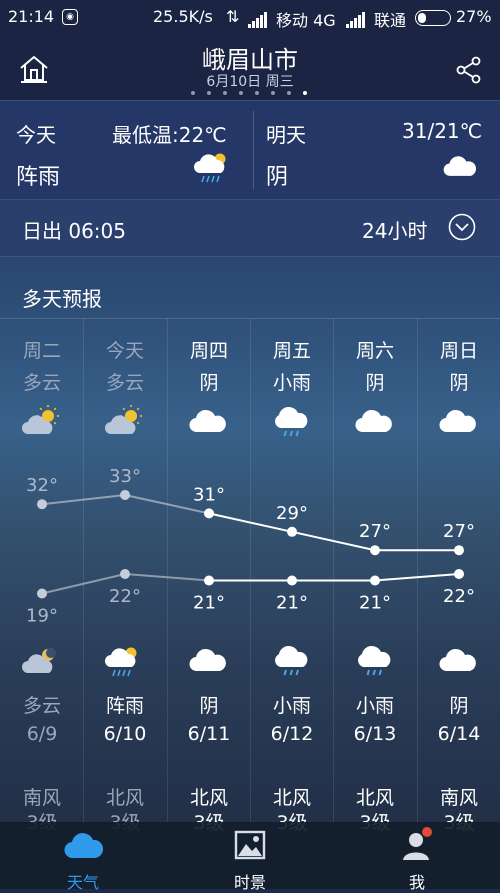  I want to click on forecast-title: 多天预报, so click(62, 299).